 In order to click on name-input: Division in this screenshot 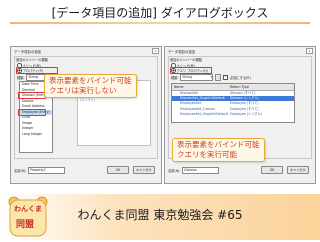, I will do `click(201, 170)`.